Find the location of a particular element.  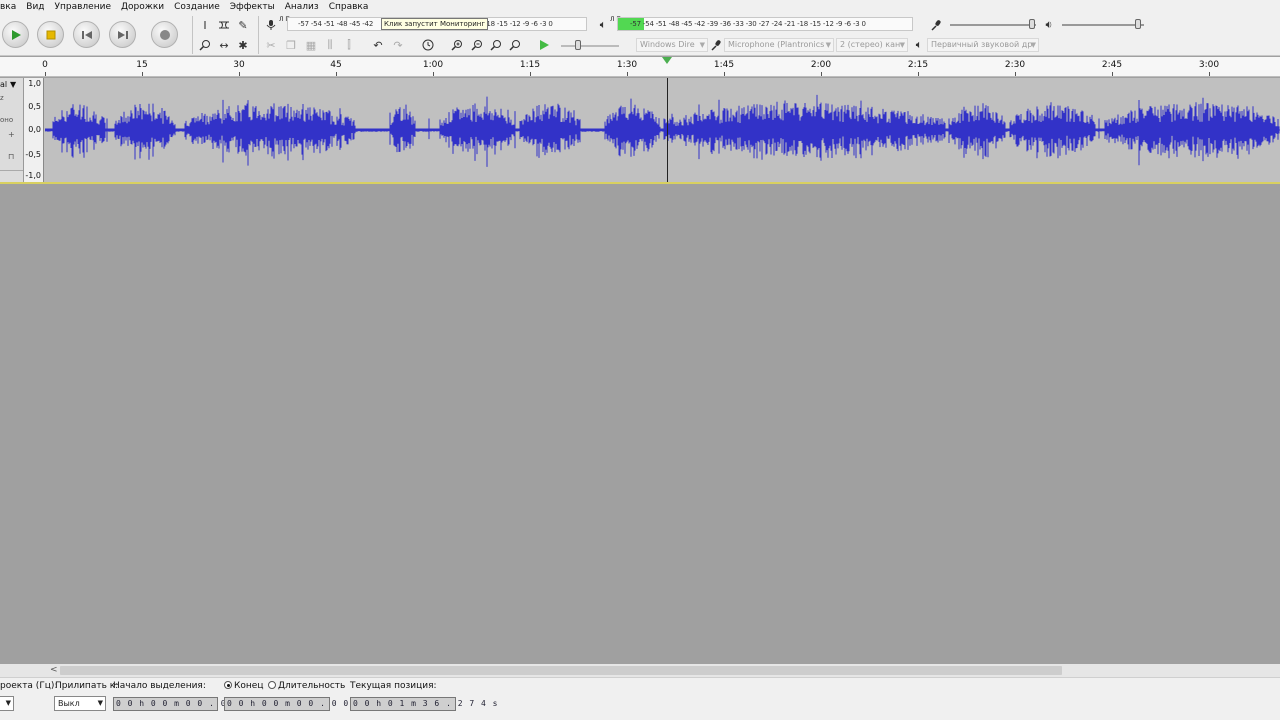

position-cursor-line is located at coordinates (667, 130).